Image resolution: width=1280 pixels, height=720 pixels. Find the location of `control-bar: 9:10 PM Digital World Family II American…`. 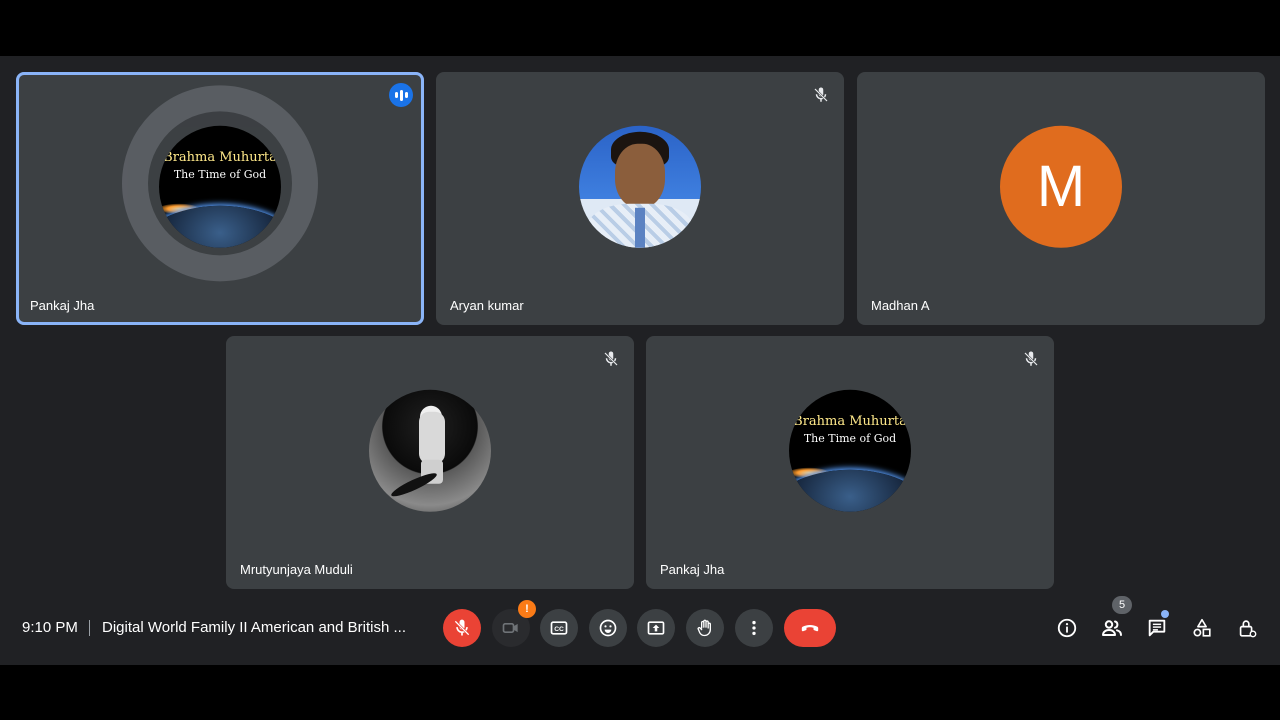

control-bar: 9:10 PM Digital World Family II American… is located at coordinates (640, 628).